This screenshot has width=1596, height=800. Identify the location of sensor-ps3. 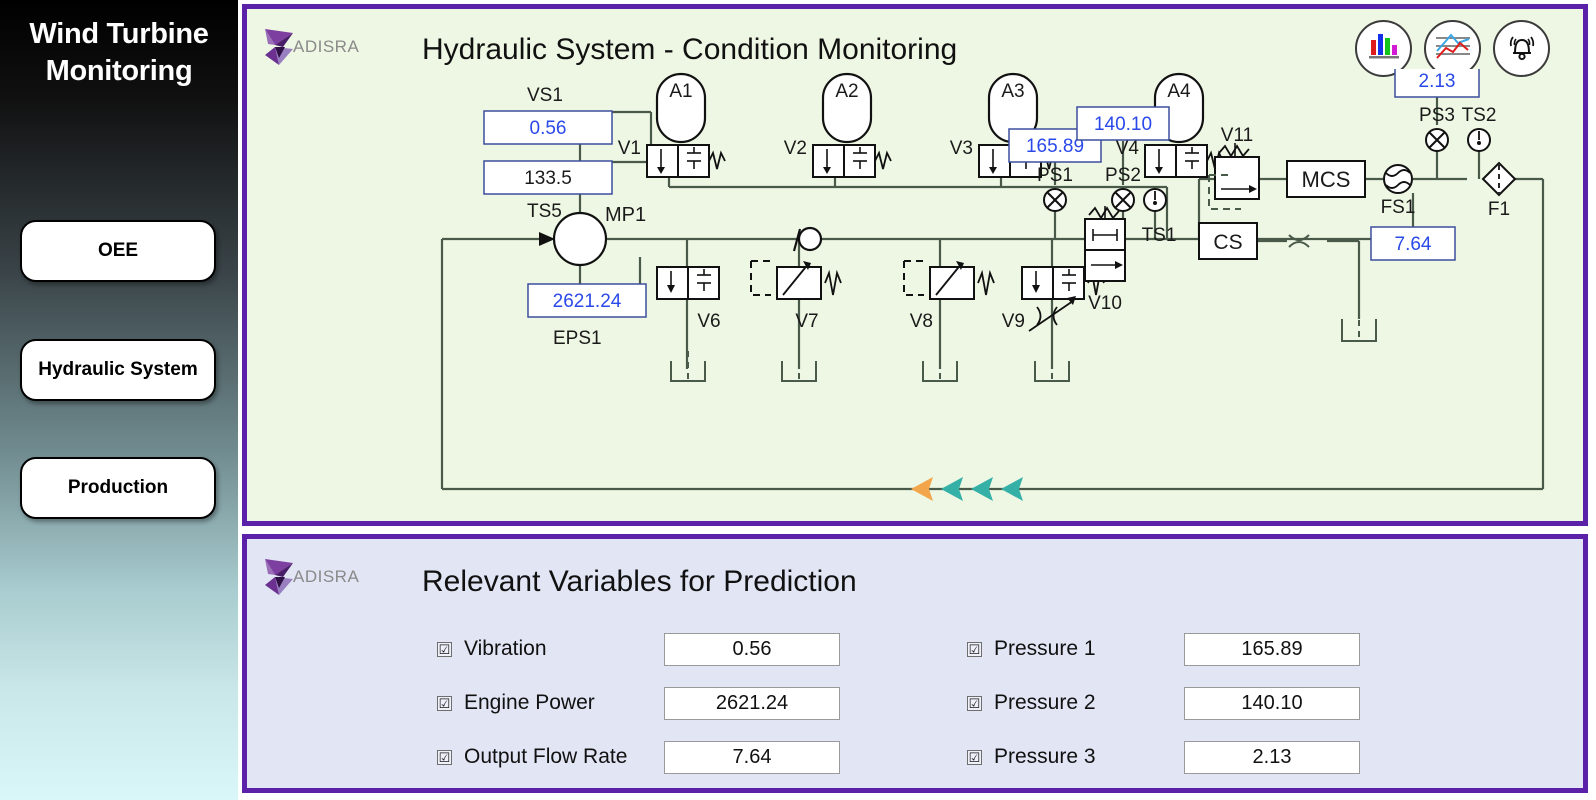
(1437, 140).